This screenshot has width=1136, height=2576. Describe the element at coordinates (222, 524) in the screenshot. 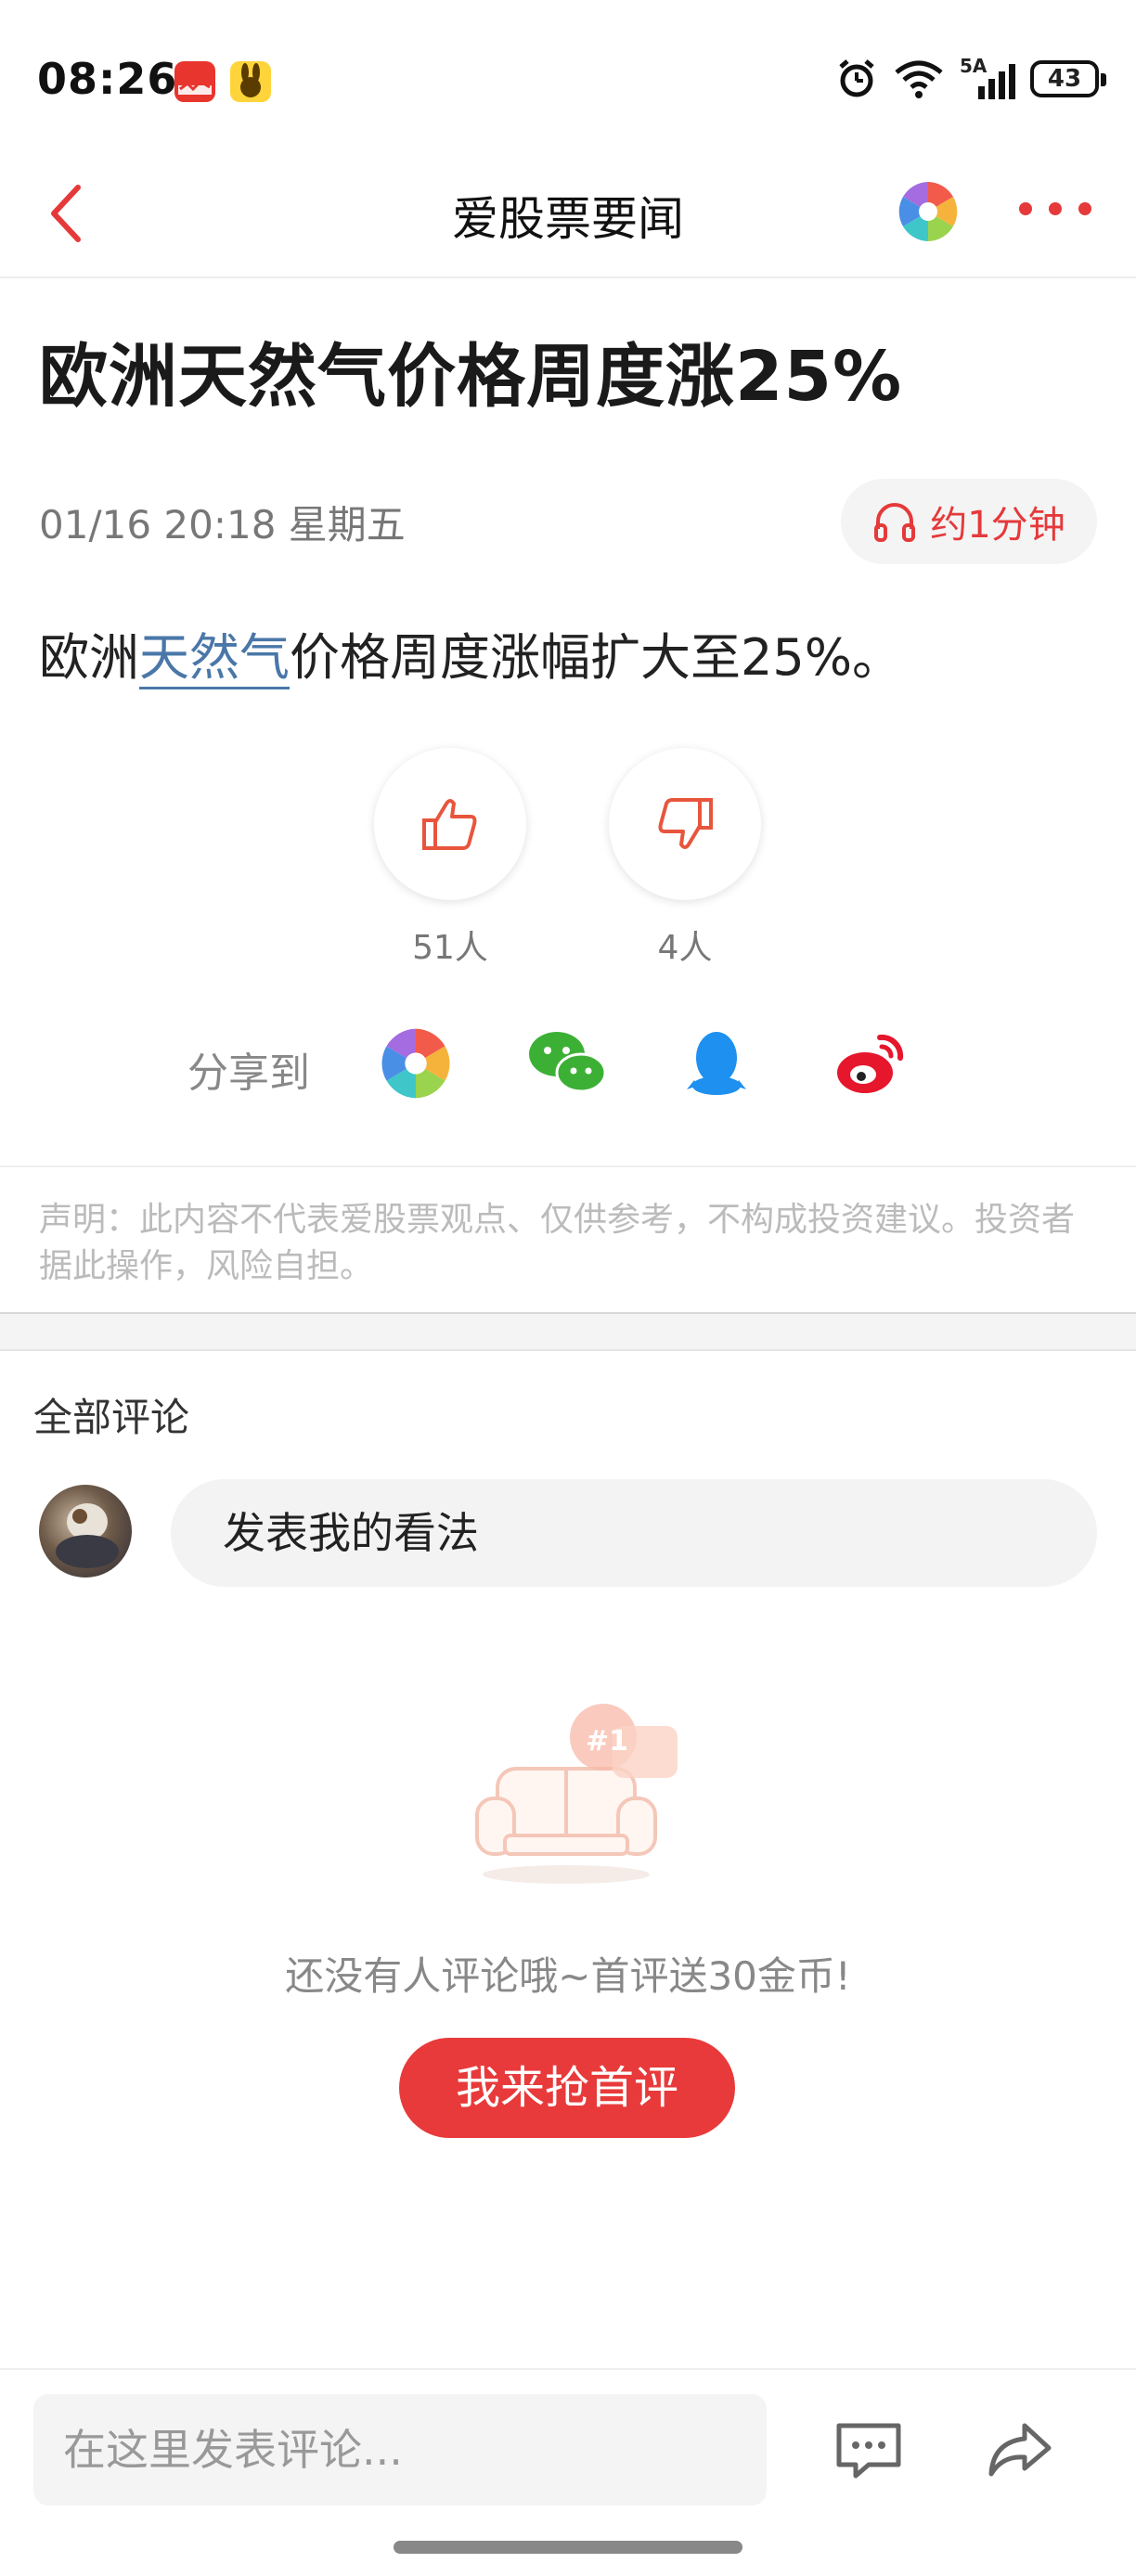

I see `article-datetime: 01/16 20:18 星期五` at that location.